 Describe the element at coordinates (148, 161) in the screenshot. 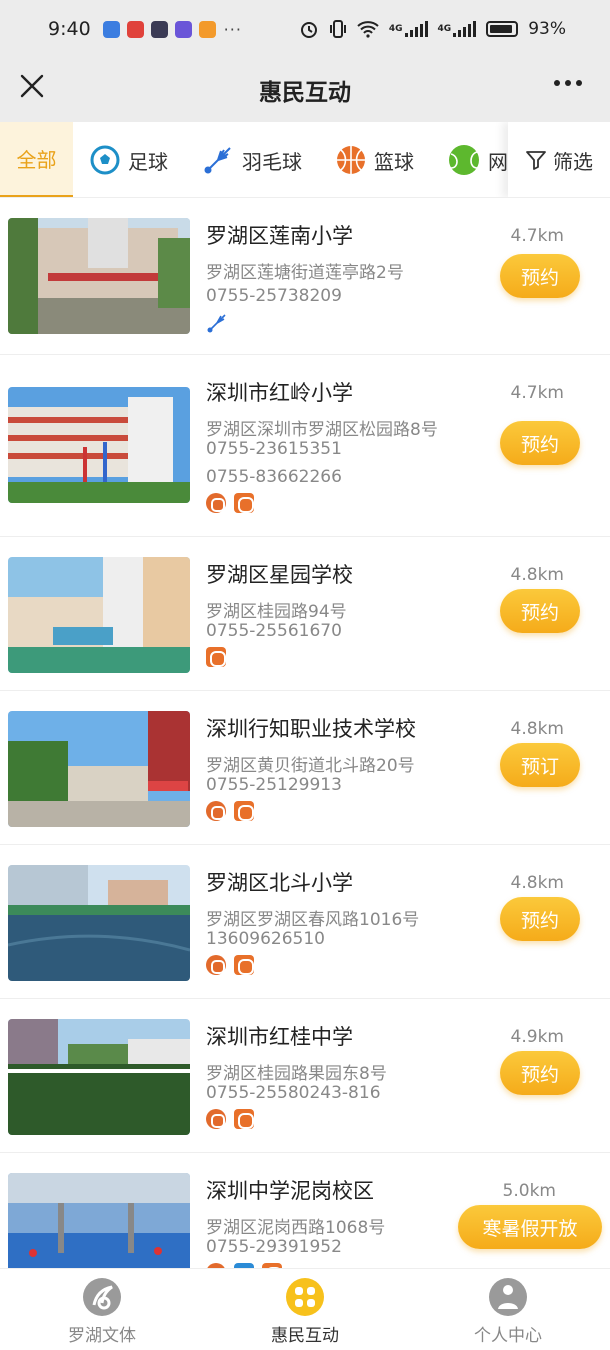

I see `tab-football-label: 足球` at that location.